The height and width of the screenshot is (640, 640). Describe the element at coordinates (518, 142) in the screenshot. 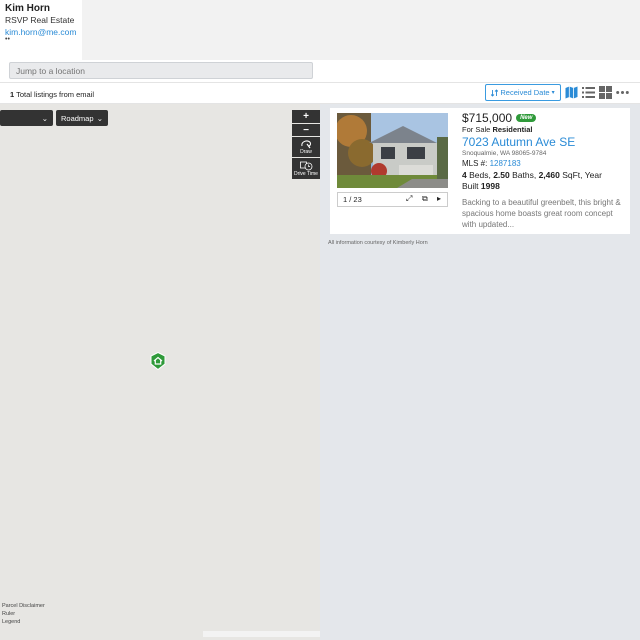

I see `listing-address-link: 7023 Autumn Ave SE` at that location.